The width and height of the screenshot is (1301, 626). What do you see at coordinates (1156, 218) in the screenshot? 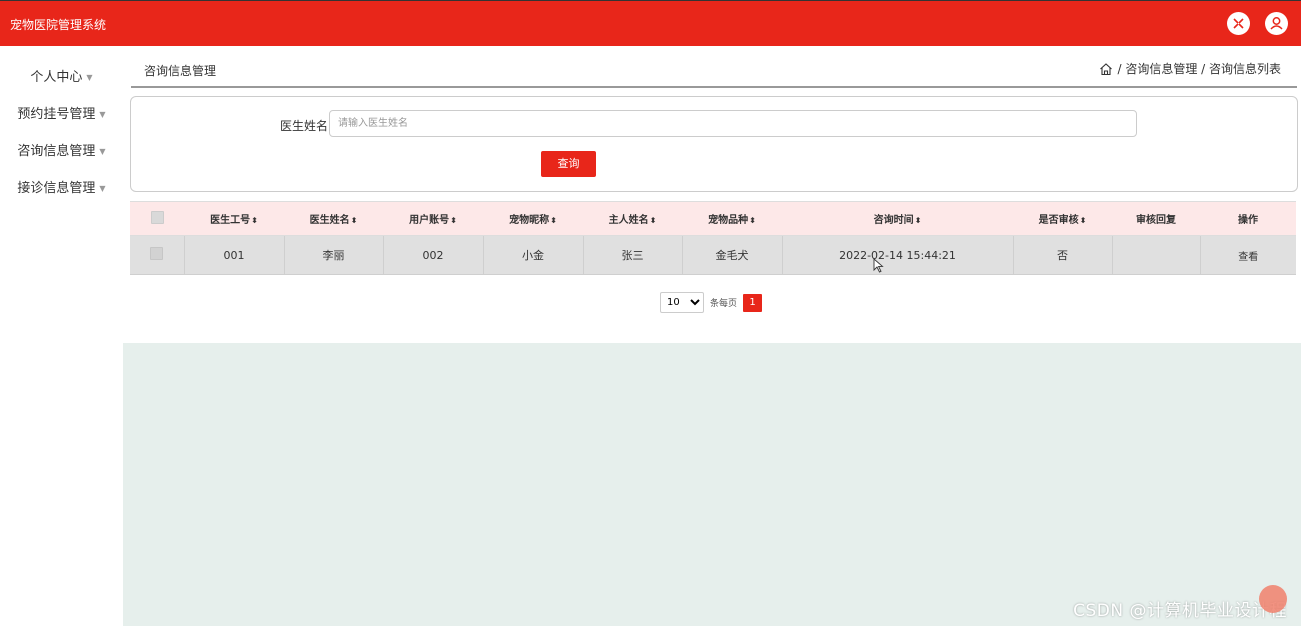
I see `column-header-reply: 审核回复` at bounding box center [1156, 218].